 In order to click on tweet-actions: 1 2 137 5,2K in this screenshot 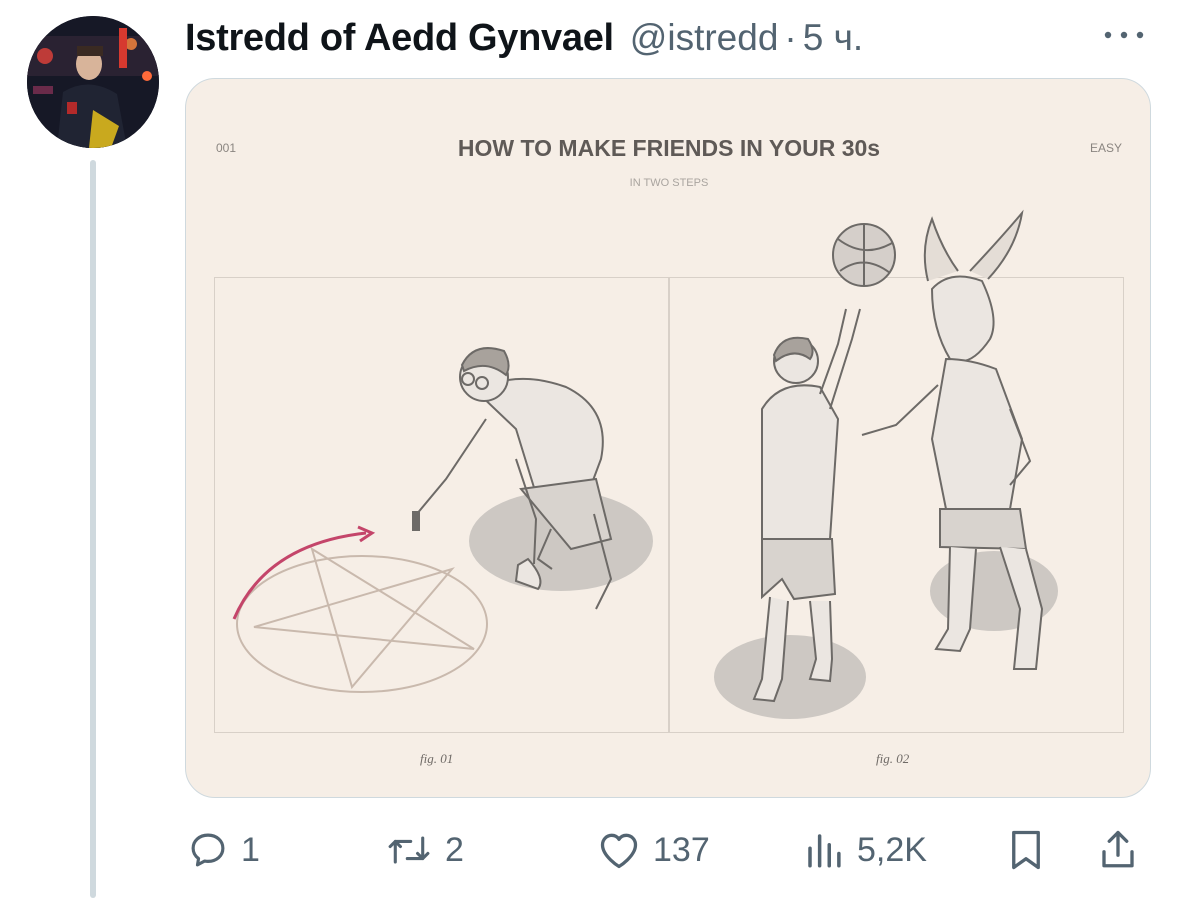, I will do `click(668, 850)`.